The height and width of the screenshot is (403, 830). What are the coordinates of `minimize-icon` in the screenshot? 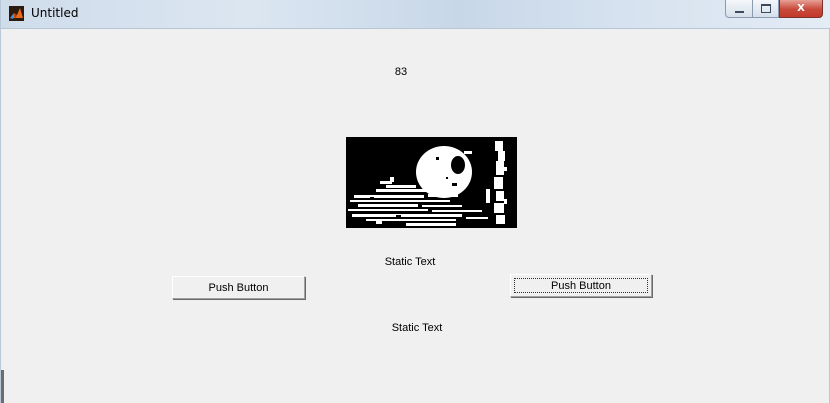 It's located at (739, 11).